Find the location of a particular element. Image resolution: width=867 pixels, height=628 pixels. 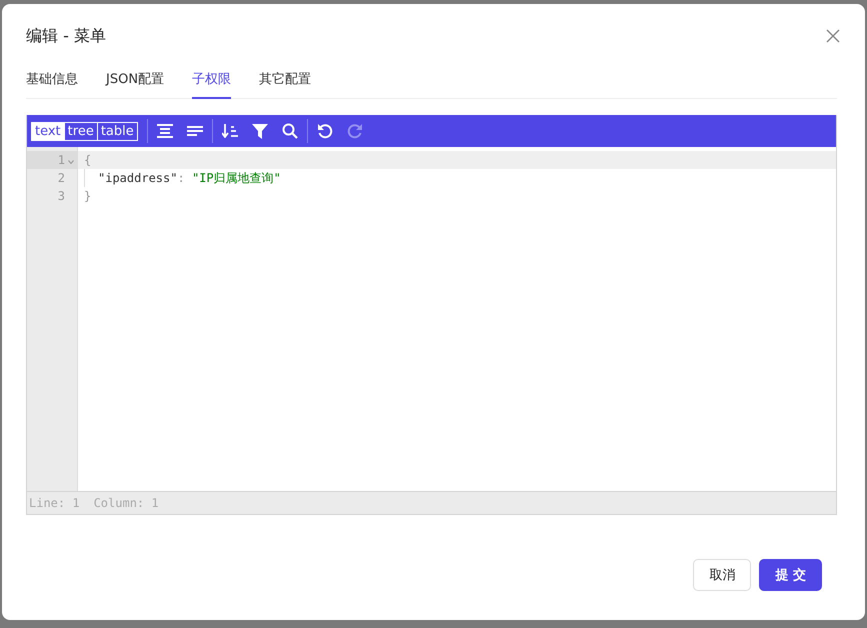

status-text: Column: 1 is located at coordinates (126, 503).